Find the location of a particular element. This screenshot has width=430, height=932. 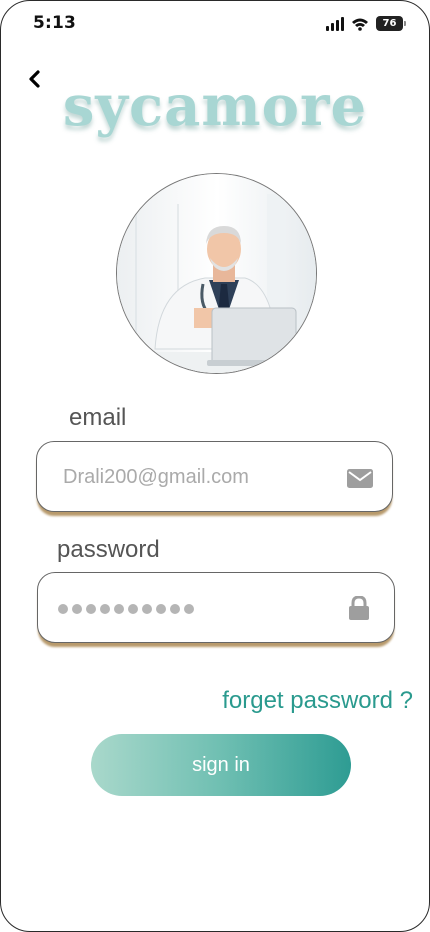

email-input is located at coordinates (198, 477).